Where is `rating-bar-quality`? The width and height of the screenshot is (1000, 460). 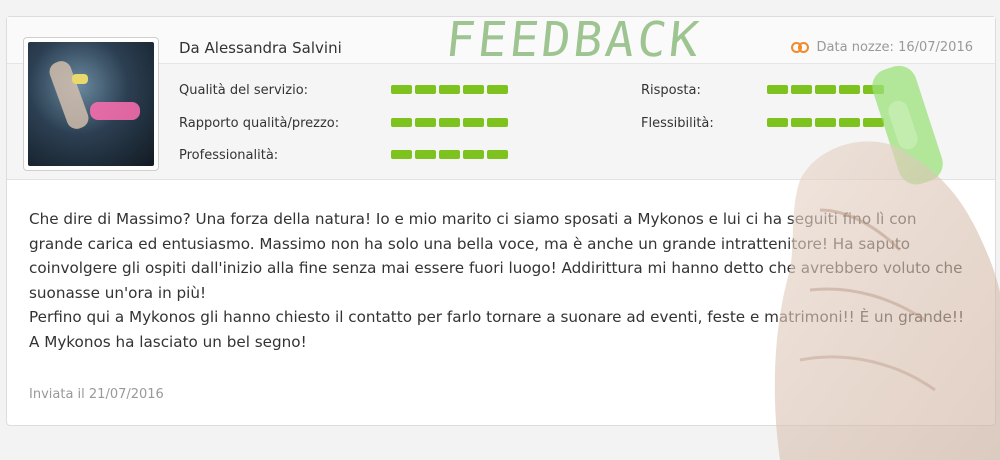
rating-bar-quality is located at coordinates (449, 89).